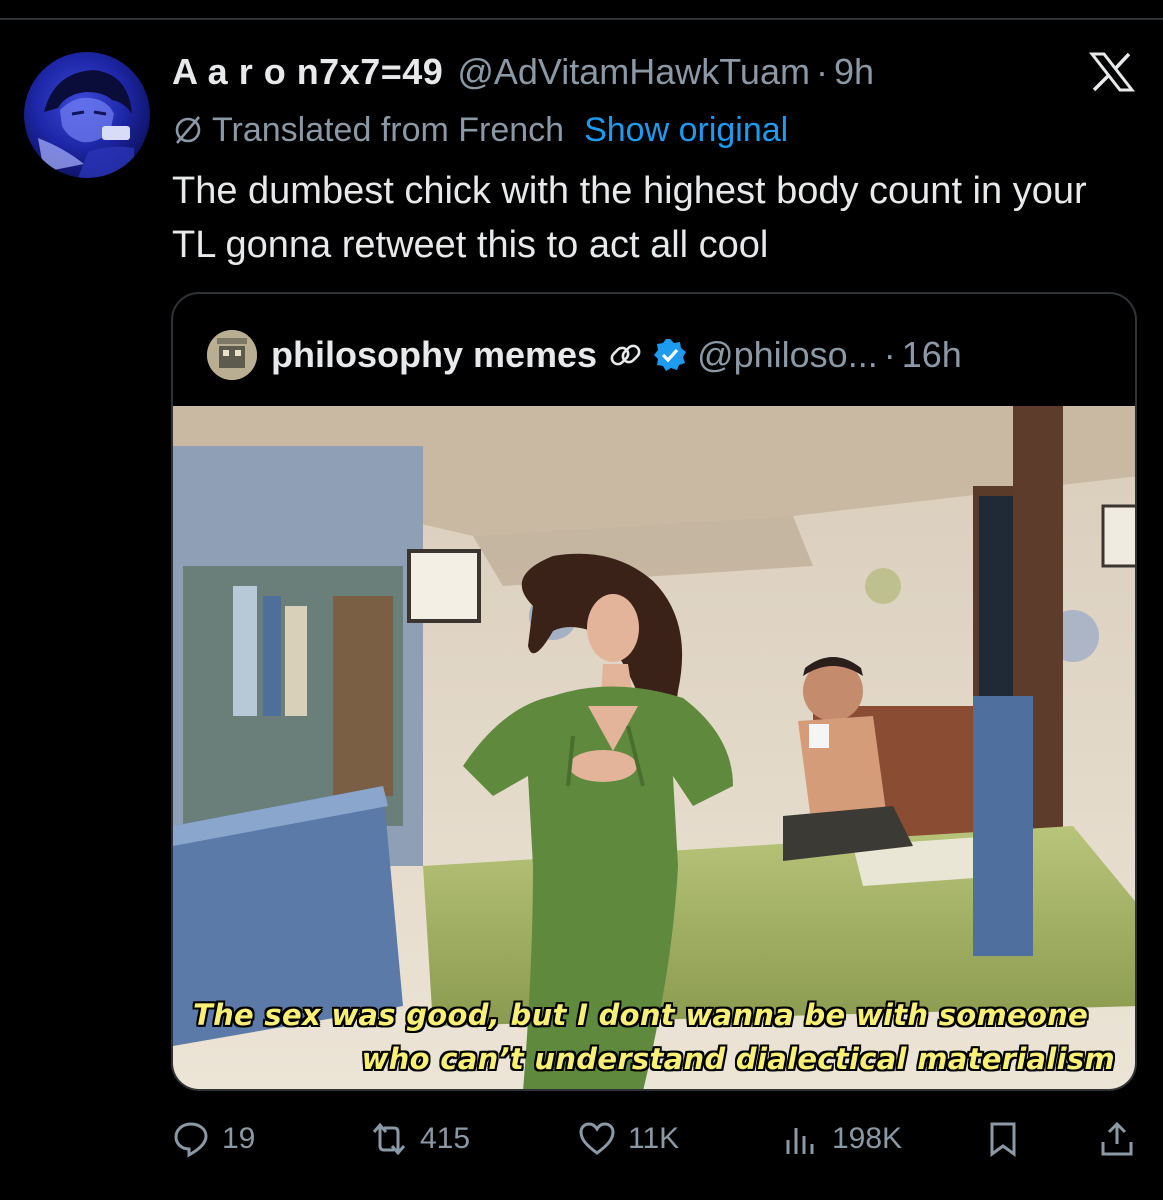 This screenshot has height=1200, width=1163. Describe the element at coordinates (188, 130) in the screenshot. I see `globe-slash-icon` at that location.